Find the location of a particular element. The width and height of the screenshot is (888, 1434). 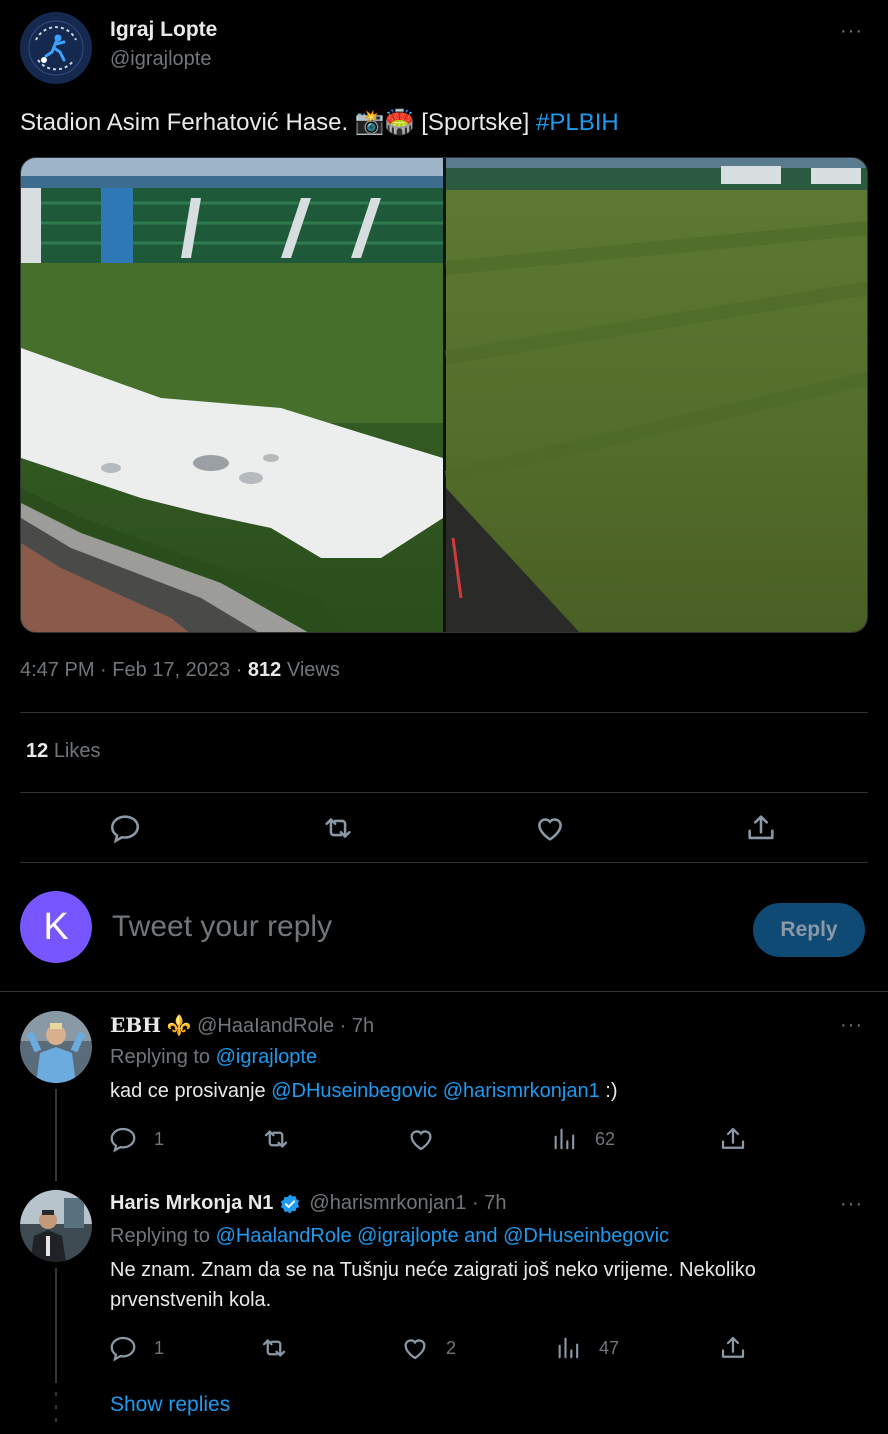

like-count: 2 is located at coordinates (451, 1347).